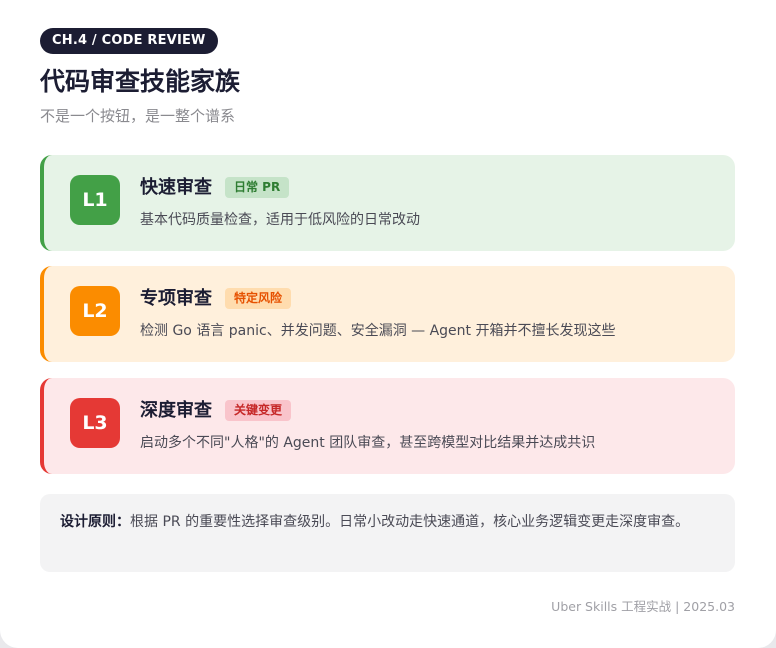 The height and width of the screenshot is (648, 776). Describe the element at coordinates (95, 311) in the screenshot. I see `level-badge-l2: L2` at that location.